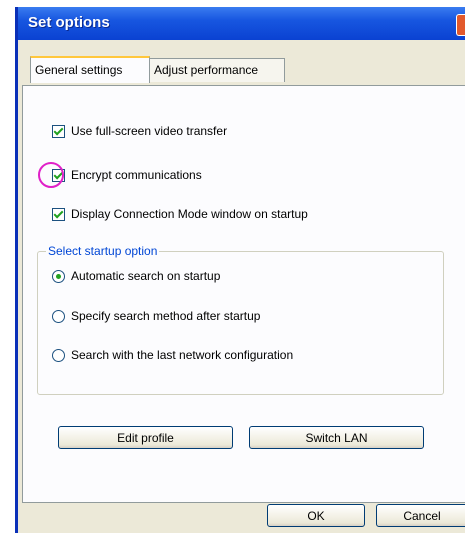  What do you see at coordinates (145, 437) in the screenshot?
I see `edit-profile-button: Edit profile` at bounding box center [145, 437].